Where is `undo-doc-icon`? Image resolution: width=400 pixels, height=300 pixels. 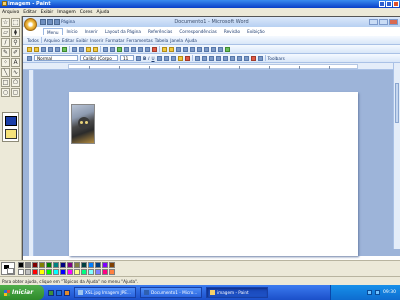
undo-doc-icon is located at coordinates (105, 49).